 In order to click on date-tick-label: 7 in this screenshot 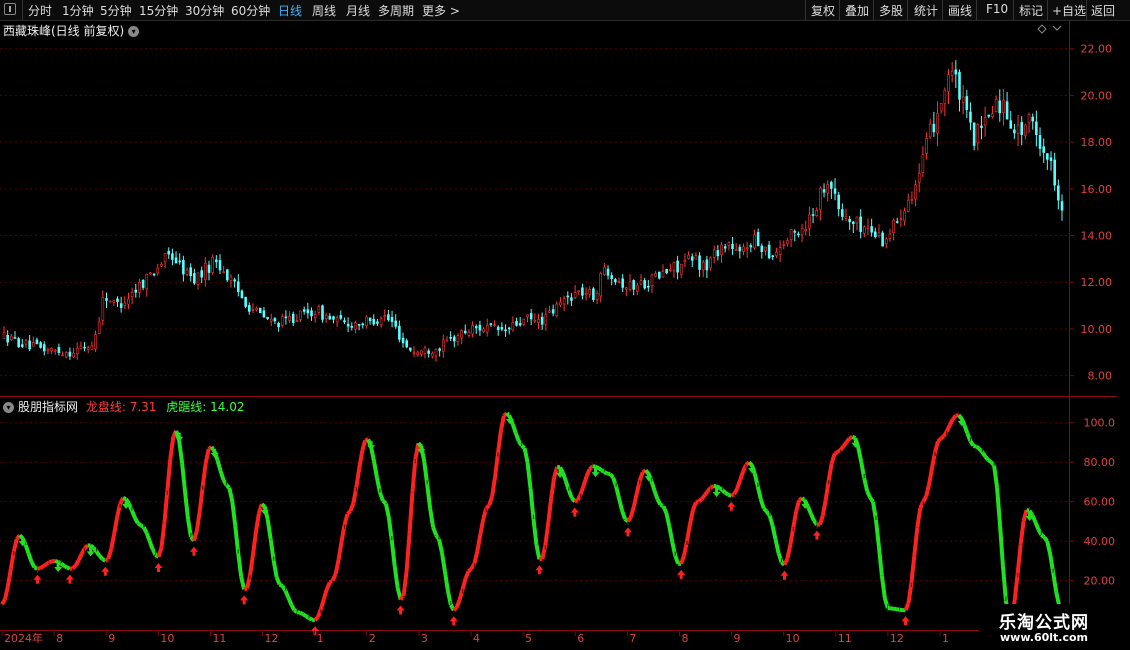, I will do `click(632, 638)`.